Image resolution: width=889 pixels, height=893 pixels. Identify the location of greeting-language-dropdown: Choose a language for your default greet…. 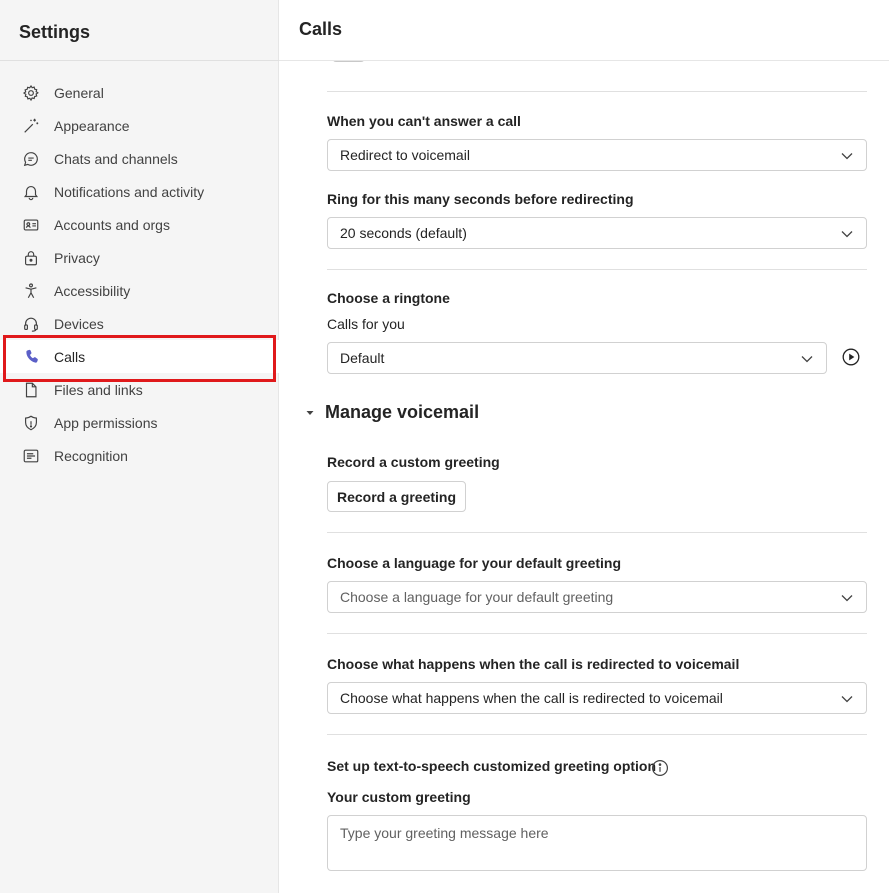
(597, 597).